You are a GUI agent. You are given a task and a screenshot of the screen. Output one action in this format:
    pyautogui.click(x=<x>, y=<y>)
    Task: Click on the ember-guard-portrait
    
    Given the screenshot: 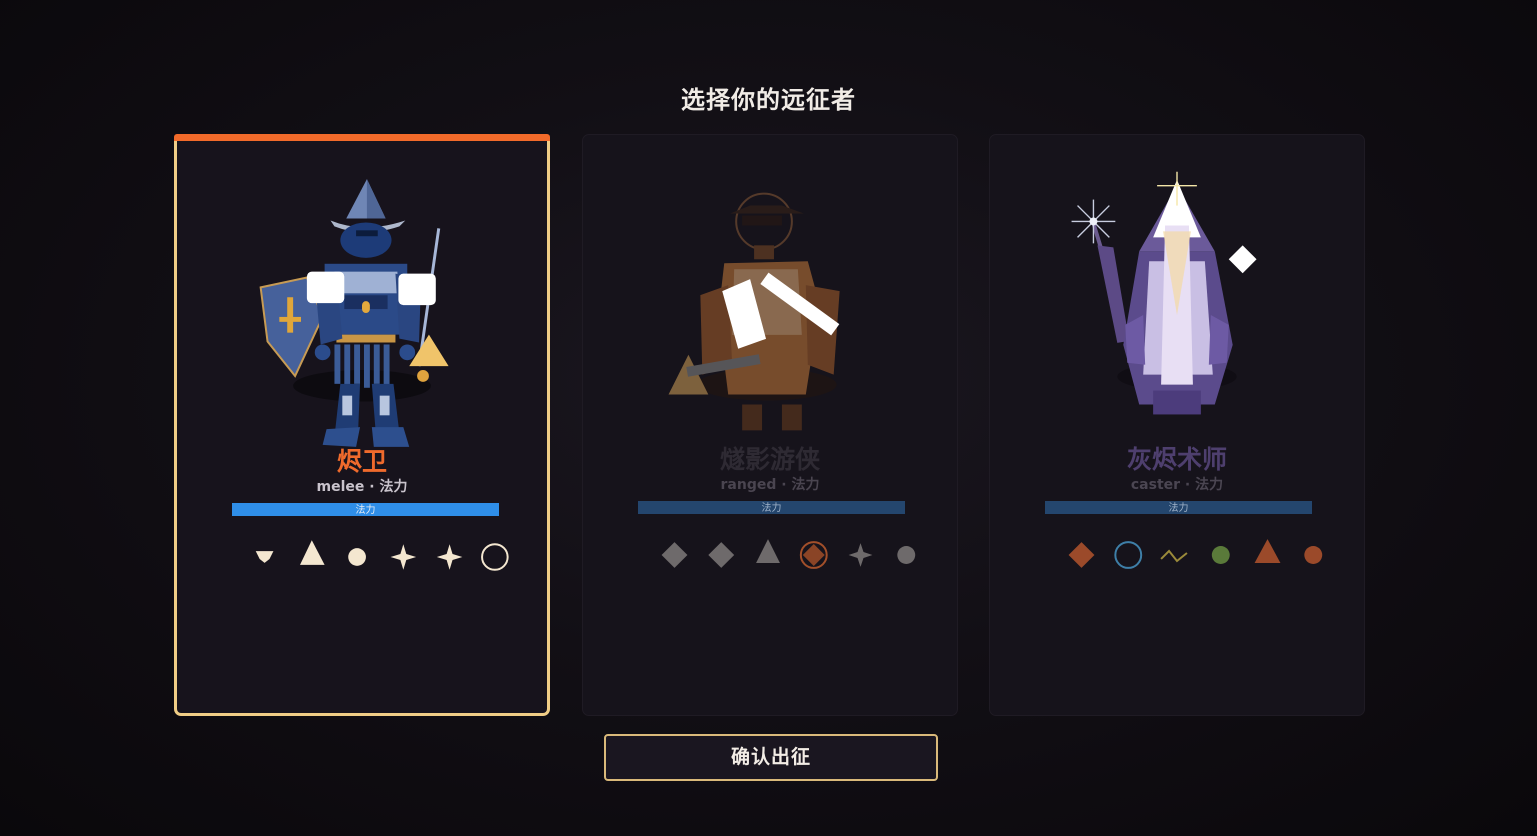 What is the action you would take?
    pyautogui.click(x=354, y=313)
    